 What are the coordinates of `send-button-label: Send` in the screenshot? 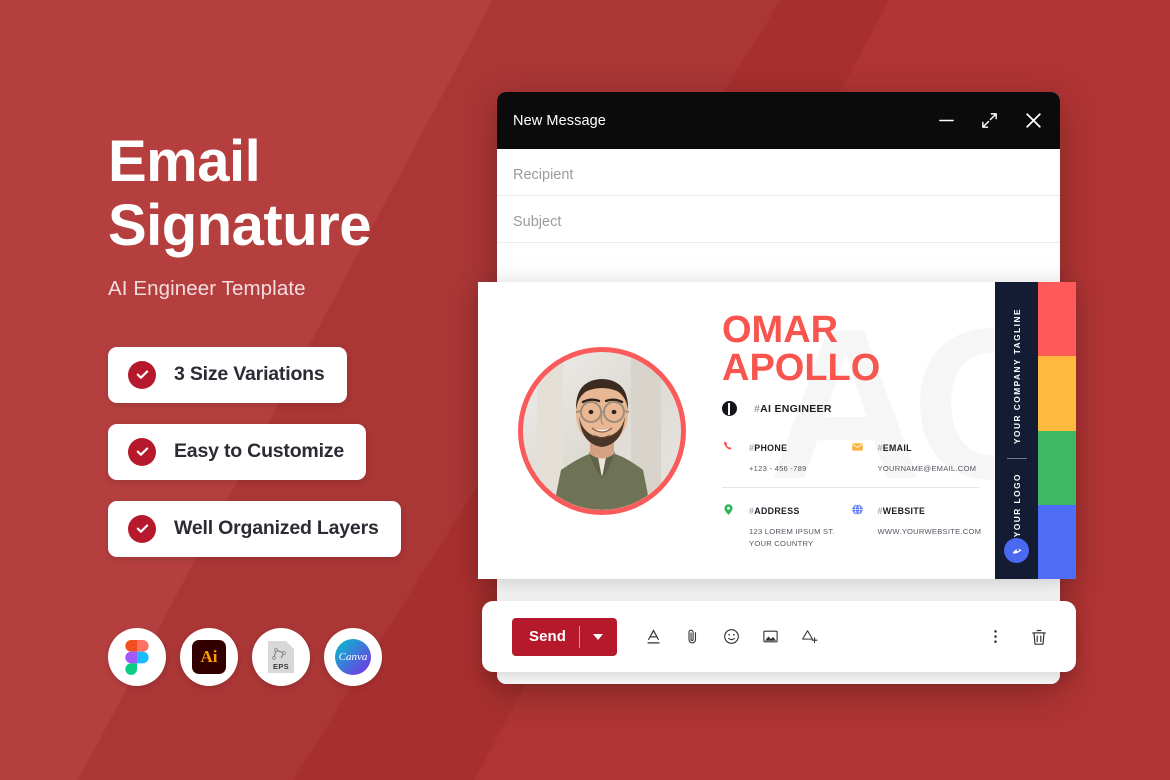 It's located at (548, 636).